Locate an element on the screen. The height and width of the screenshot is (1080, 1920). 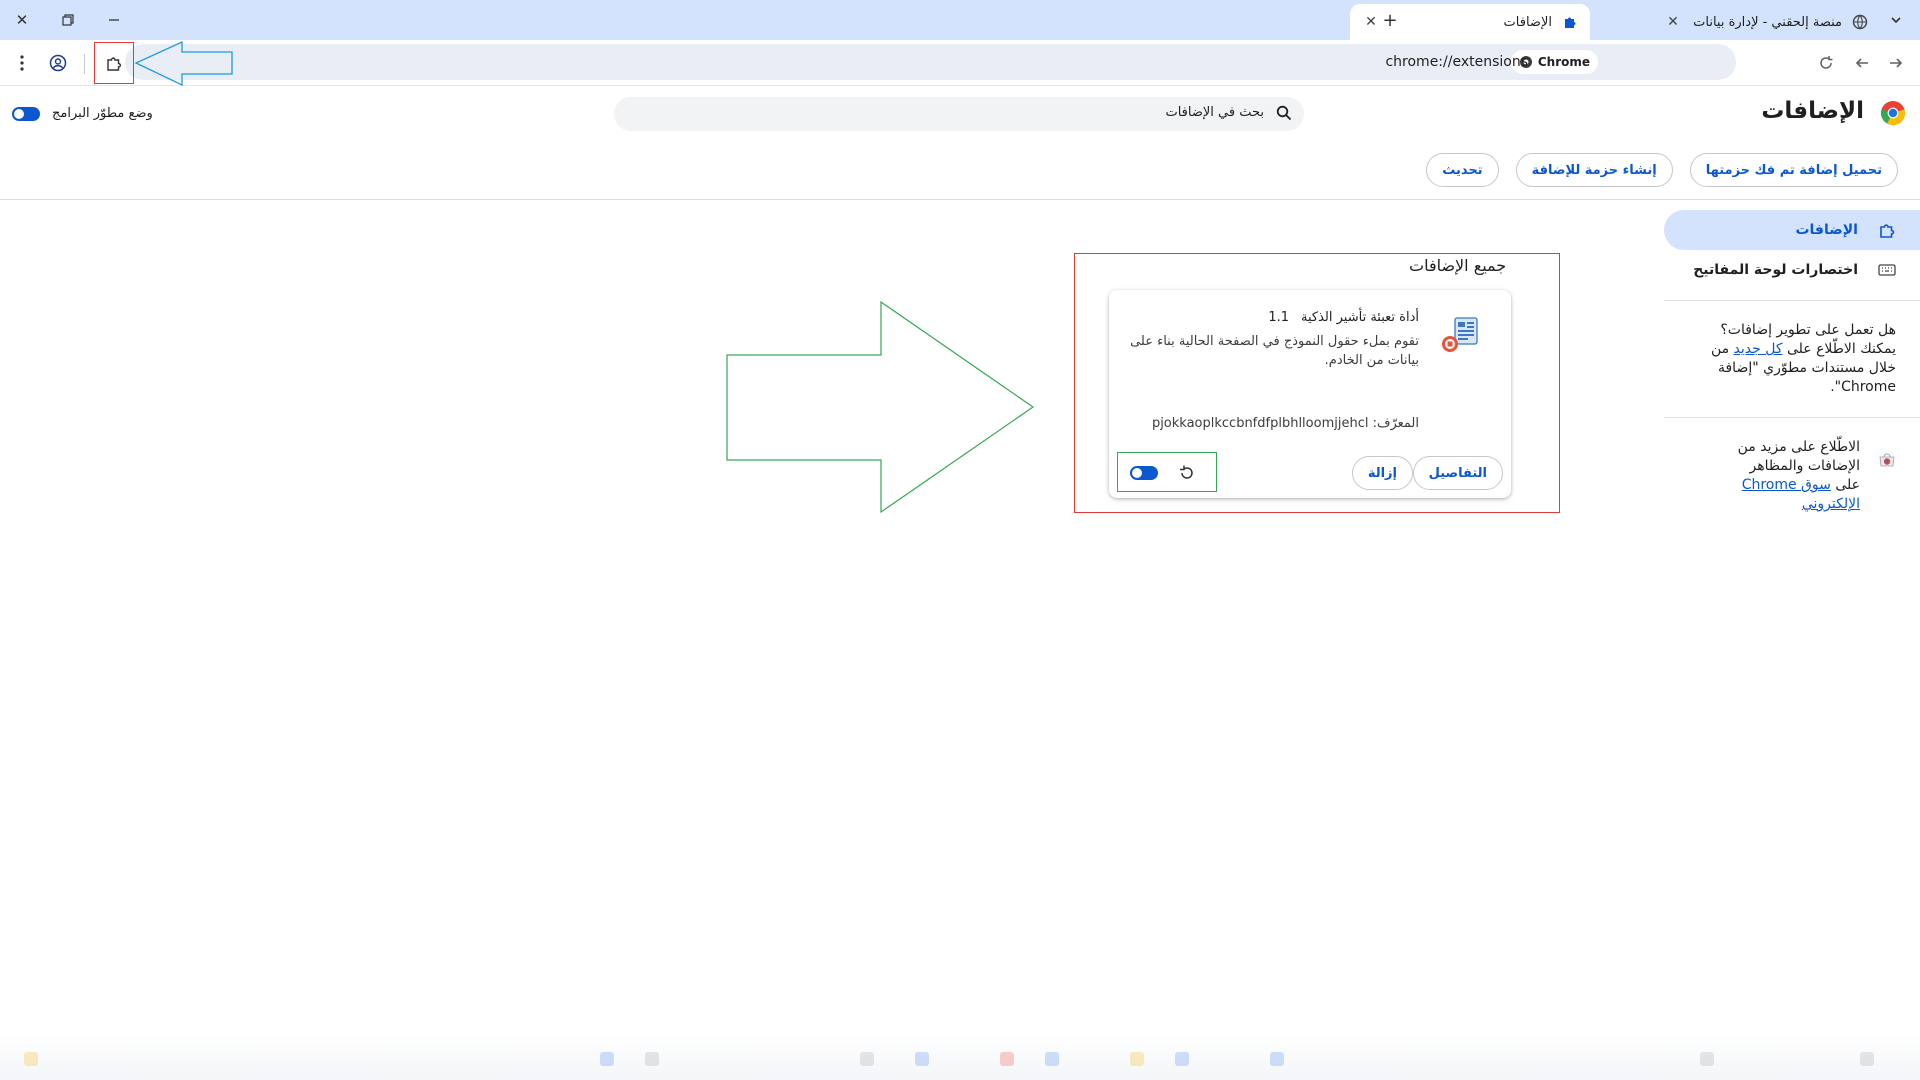
developer-mode: وضع مطوّر البرامج is located at coordinates (82, 113).